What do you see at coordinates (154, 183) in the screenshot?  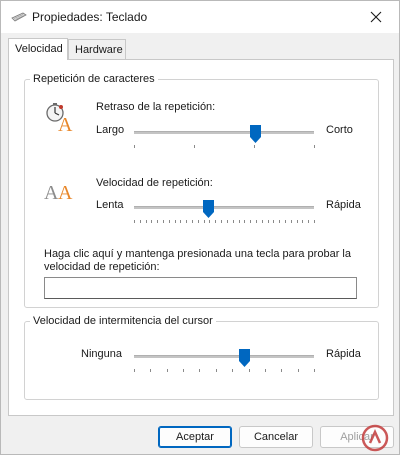 I see `rate-label: Velocidad de repetición:` at bounding box center [154, 183].